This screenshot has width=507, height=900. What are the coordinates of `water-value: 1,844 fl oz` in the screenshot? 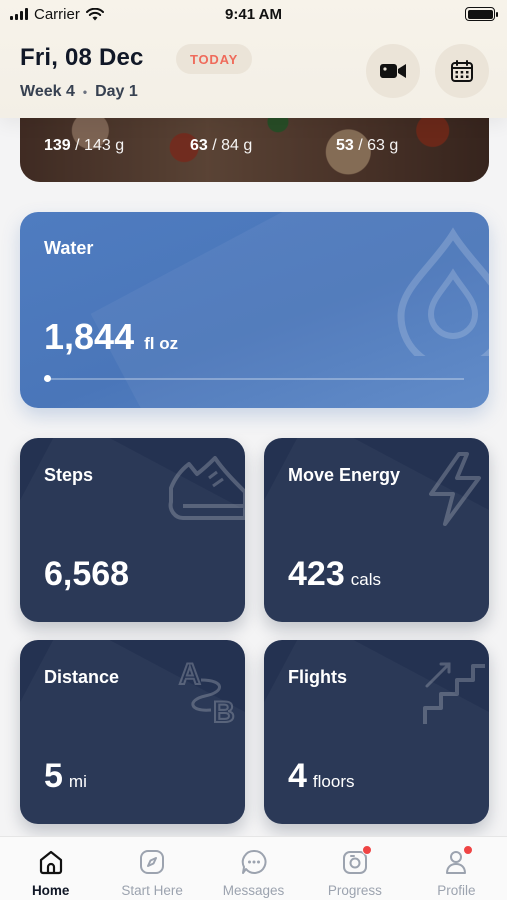 It's located at (111, 337).